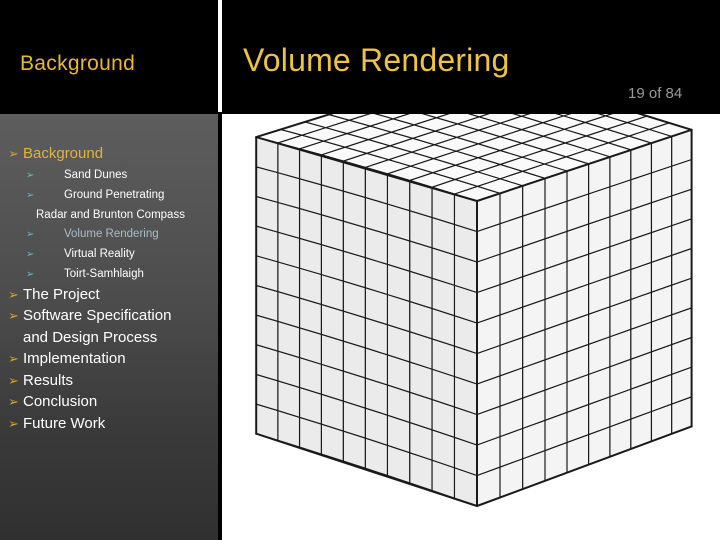 This screenshot has height=540, width=720. What do you see at coordinates (99, 253) in the screenshot?
I see `outline-item-label: Virtual Reality` at bounding box center [99, 253].